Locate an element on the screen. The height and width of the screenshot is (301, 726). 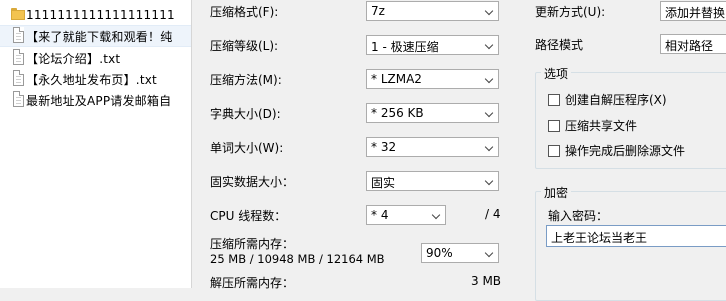
update-mode-select: 添加并替换 is located at coordinates (693, 11).